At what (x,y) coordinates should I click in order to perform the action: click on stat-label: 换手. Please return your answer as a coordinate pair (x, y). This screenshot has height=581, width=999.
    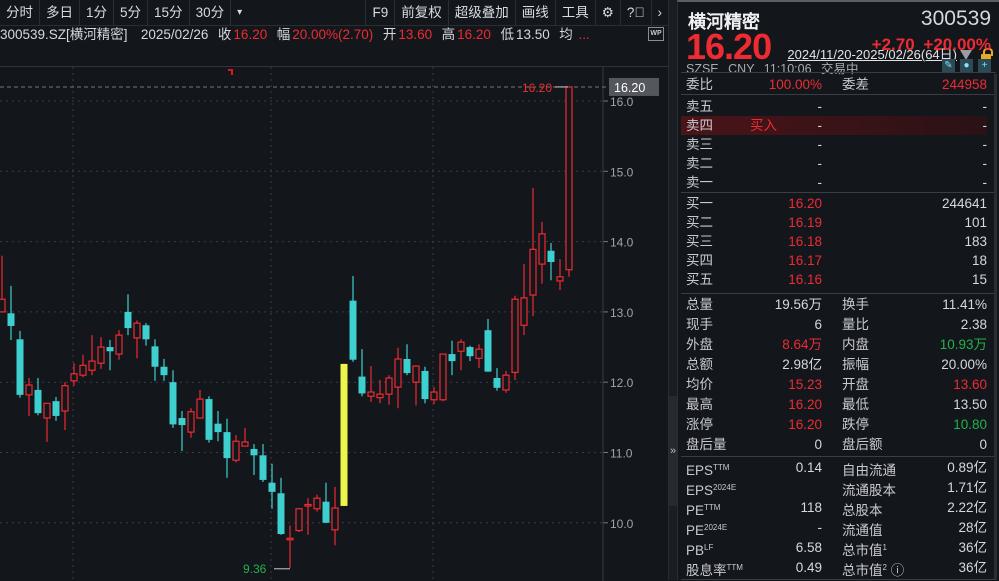
    Looking at the image, I should click on (855, 304).